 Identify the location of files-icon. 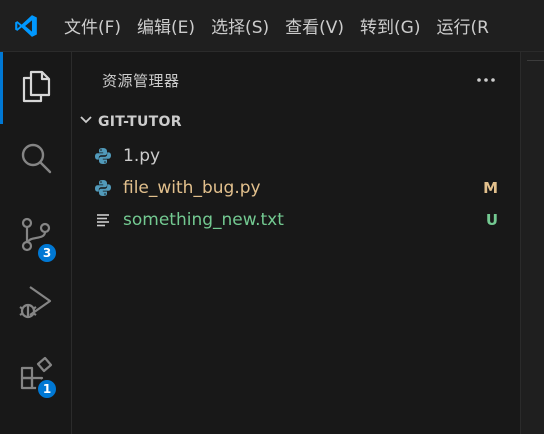
(36, 88).